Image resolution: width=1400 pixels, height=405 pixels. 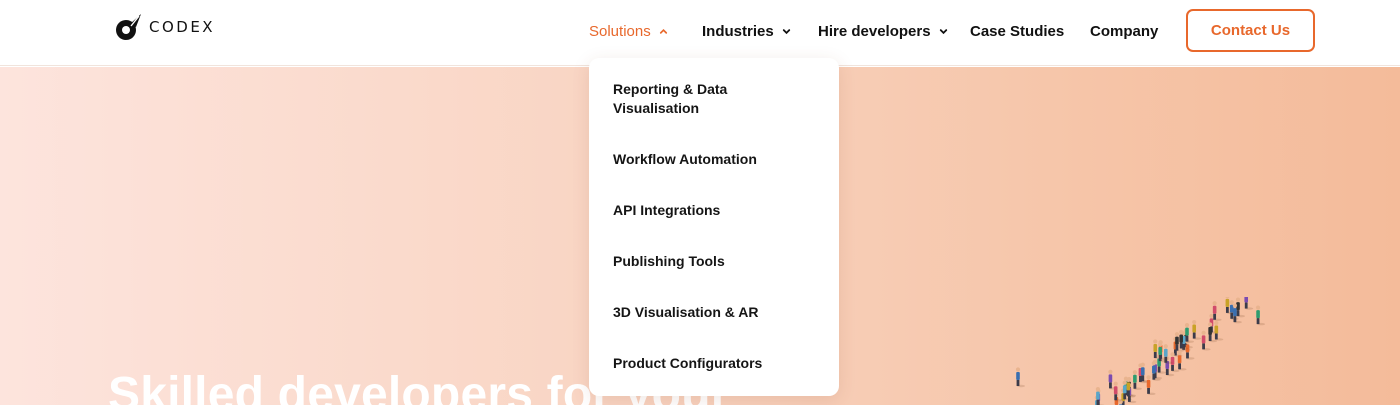 I want to click on dropdown-item-3d-visualisation: 3D Visualisation & AR, so click(x=713, y=312).